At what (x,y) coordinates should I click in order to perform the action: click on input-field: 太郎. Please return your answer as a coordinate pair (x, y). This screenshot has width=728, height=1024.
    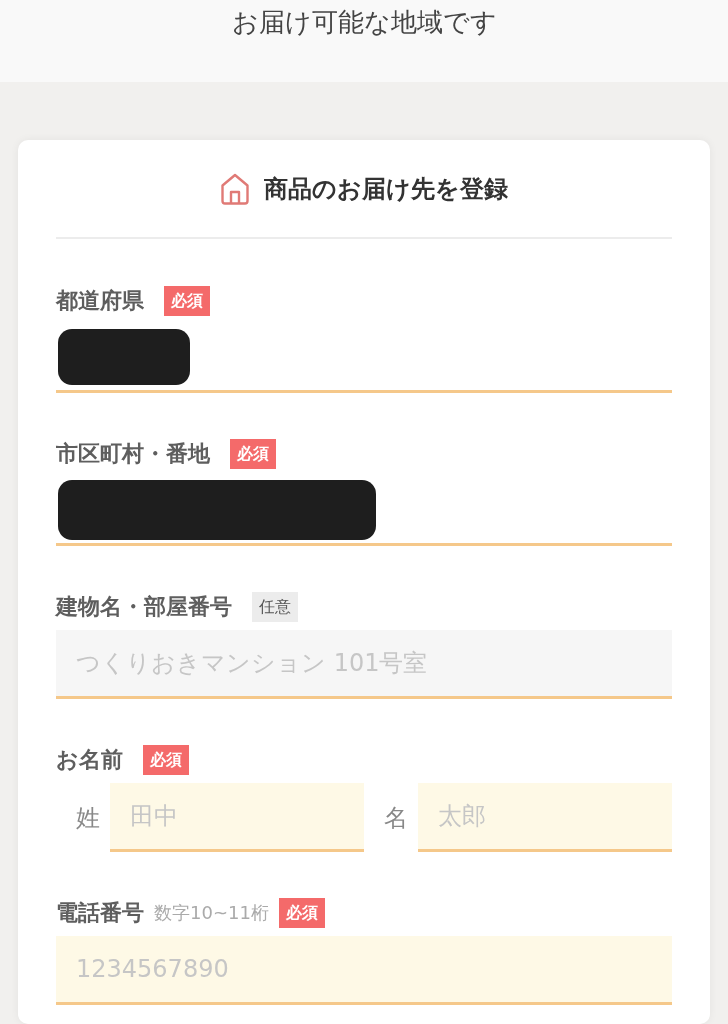
    Looking at the image, I should click on (545, 817).